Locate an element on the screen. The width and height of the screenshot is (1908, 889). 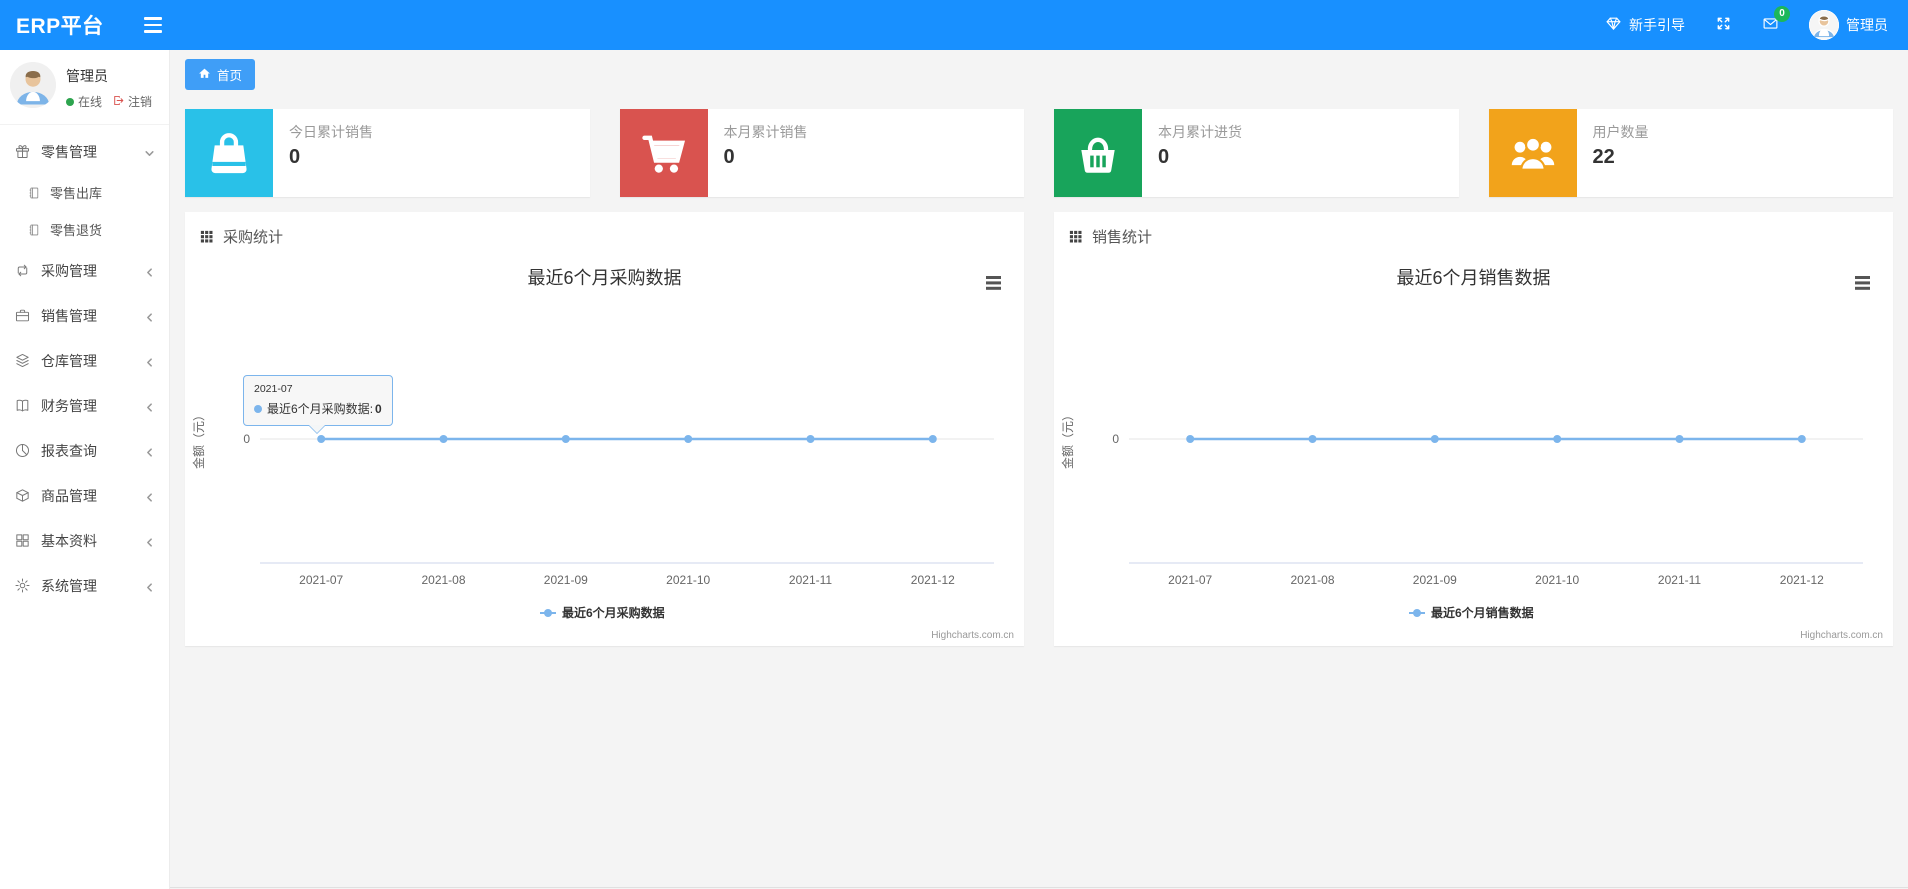
sidebar-item-label: 系统管理 is located at coordinates (69, 585).